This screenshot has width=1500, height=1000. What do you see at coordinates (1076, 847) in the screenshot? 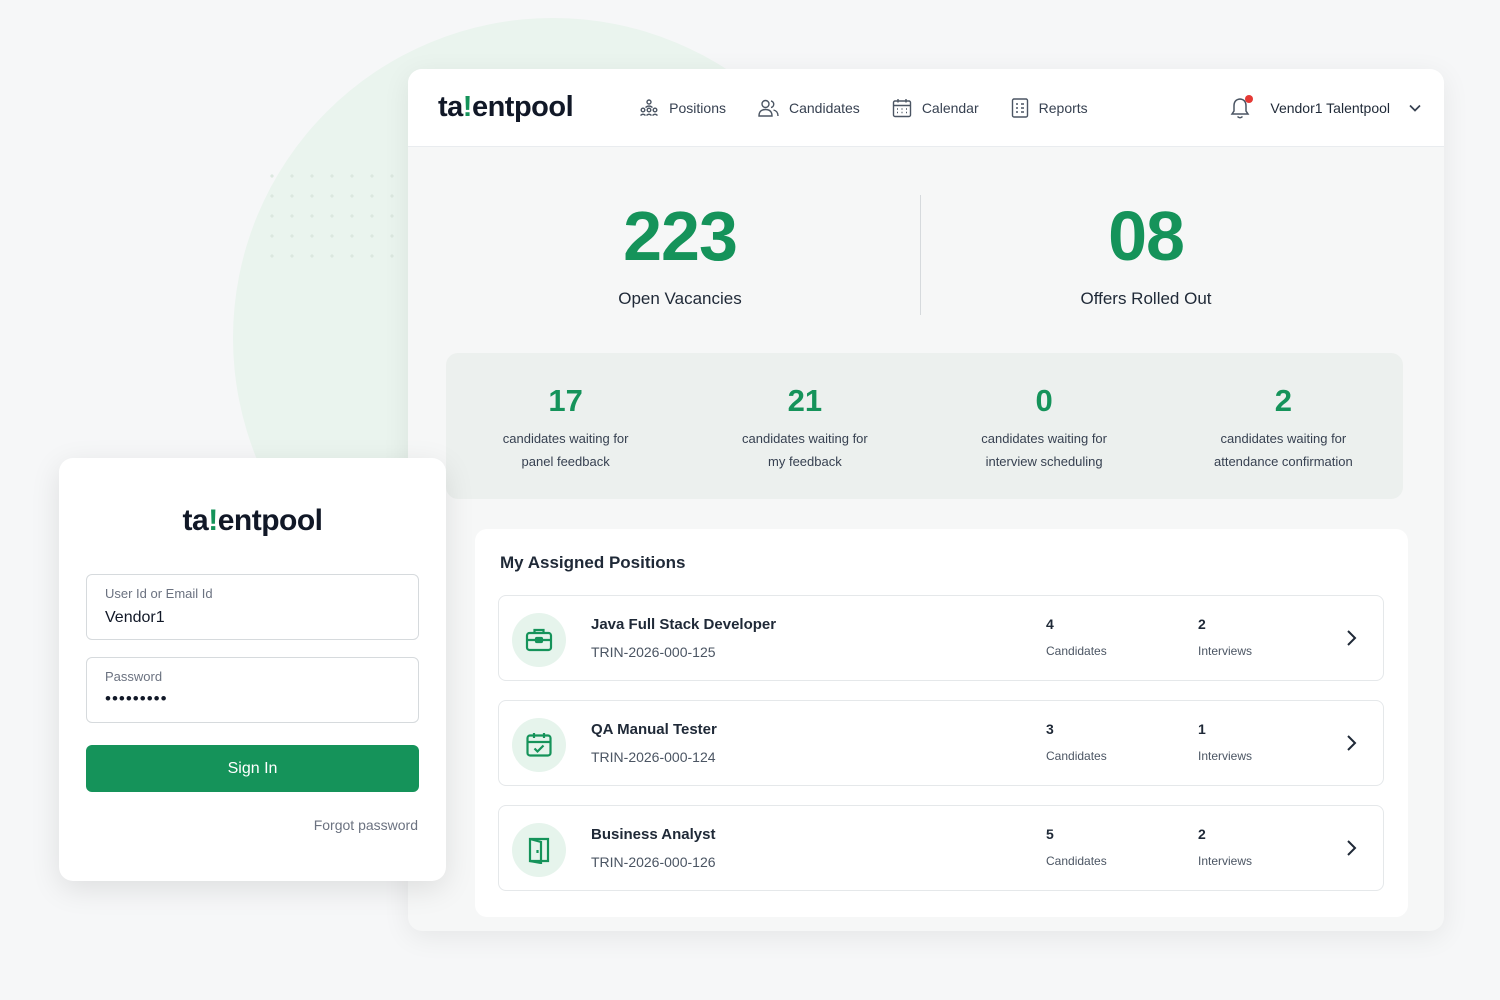
I see `candidates-metric: 5 Candidates` at bounding box center [1076, 847].